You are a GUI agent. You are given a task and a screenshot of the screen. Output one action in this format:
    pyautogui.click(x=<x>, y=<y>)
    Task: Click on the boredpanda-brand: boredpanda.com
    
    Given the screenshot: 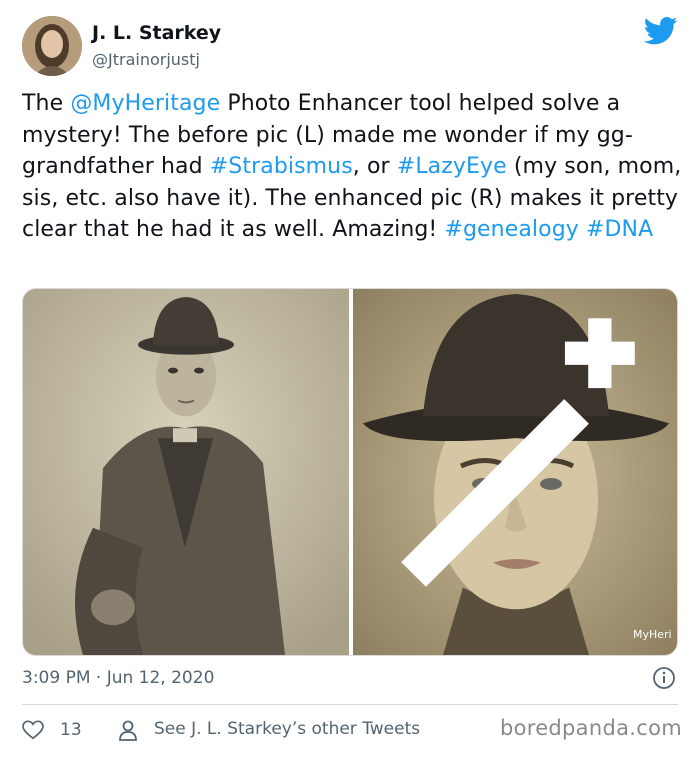 What is the action you would take?
    pyautogui.click(x=590, y=728)
    